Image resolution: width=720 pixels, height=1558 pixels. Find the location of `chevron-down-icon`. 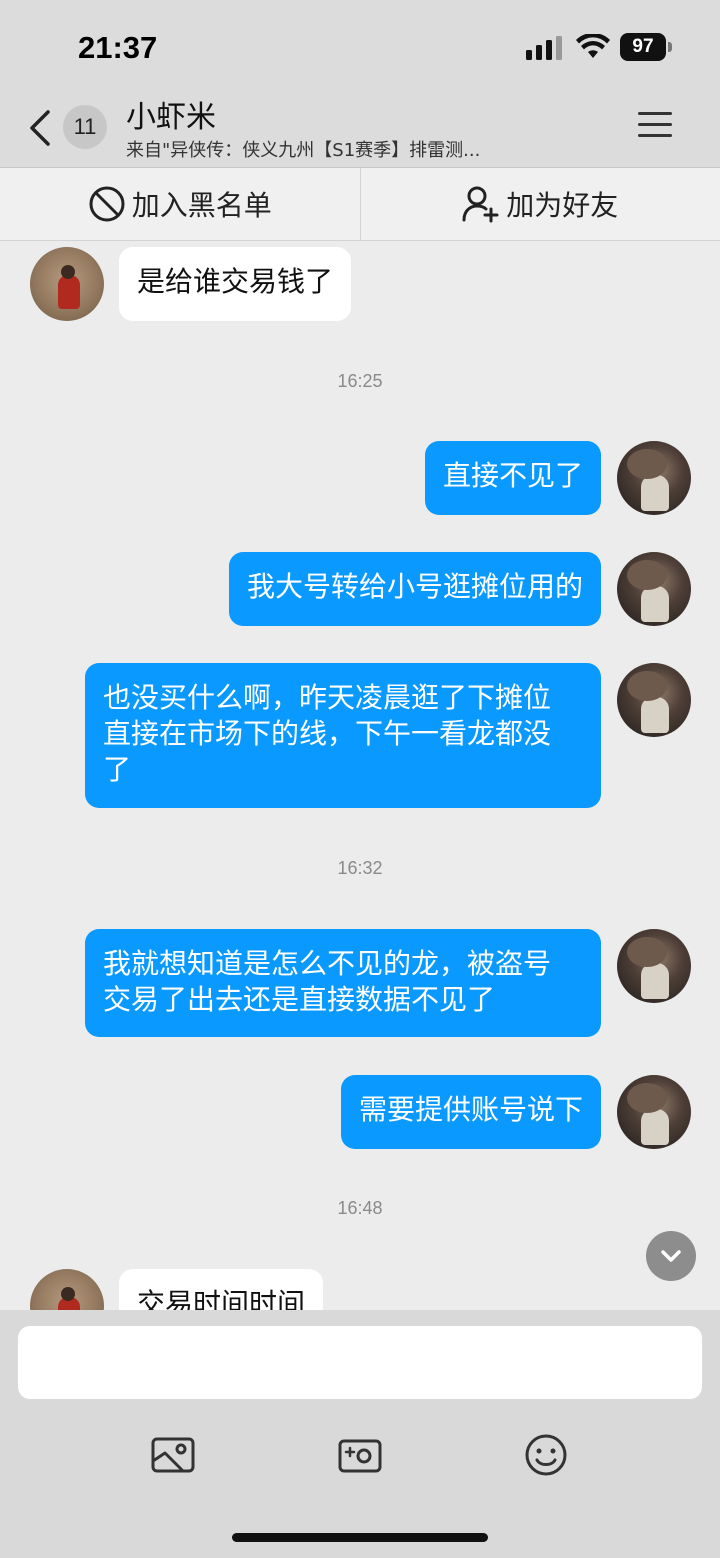

chevron-down-icon is located at coordinates (671, 1256).